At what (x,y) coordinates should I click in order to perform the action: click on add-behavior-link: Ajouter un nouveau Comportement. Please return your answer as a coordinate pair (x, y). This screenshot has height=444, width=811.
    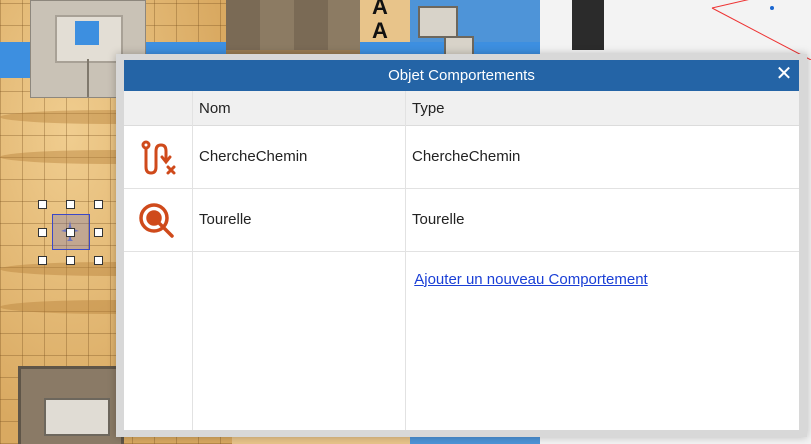
    Looking at the image, I should click on (530, 279).